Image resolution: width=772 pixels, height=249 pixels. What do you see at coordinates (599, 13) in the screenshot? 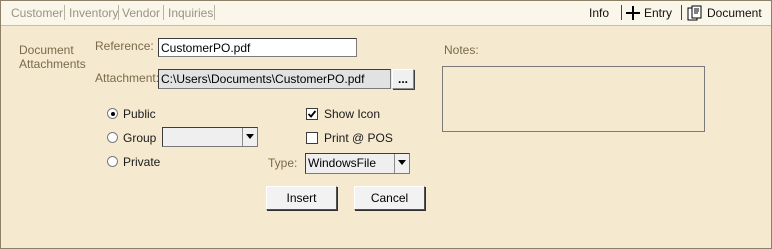
I see `info-button: Info` at bounding box center [599, 13].